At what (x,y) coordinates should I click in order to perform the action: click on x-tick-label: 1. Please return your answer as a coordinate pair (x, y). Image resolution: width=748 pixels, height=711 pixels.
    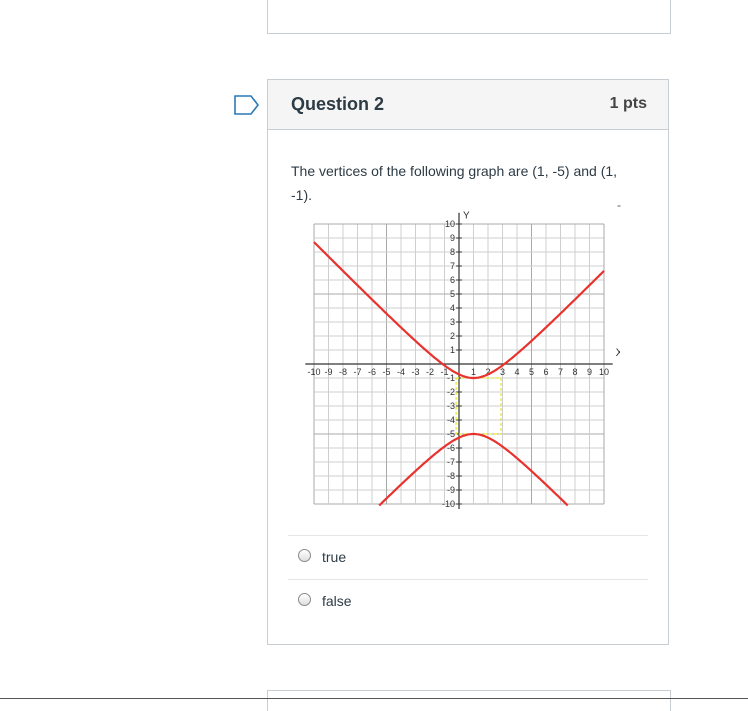
    Looking at the image, I should click on (473, 372).